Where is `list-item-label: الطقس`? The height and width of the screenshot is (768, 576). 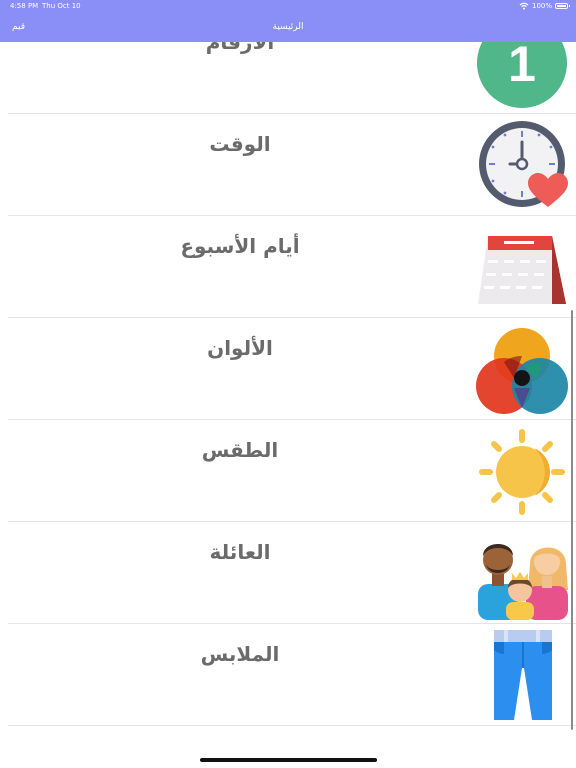
list-item-label: الطقس is located at coordinates (240, 450).